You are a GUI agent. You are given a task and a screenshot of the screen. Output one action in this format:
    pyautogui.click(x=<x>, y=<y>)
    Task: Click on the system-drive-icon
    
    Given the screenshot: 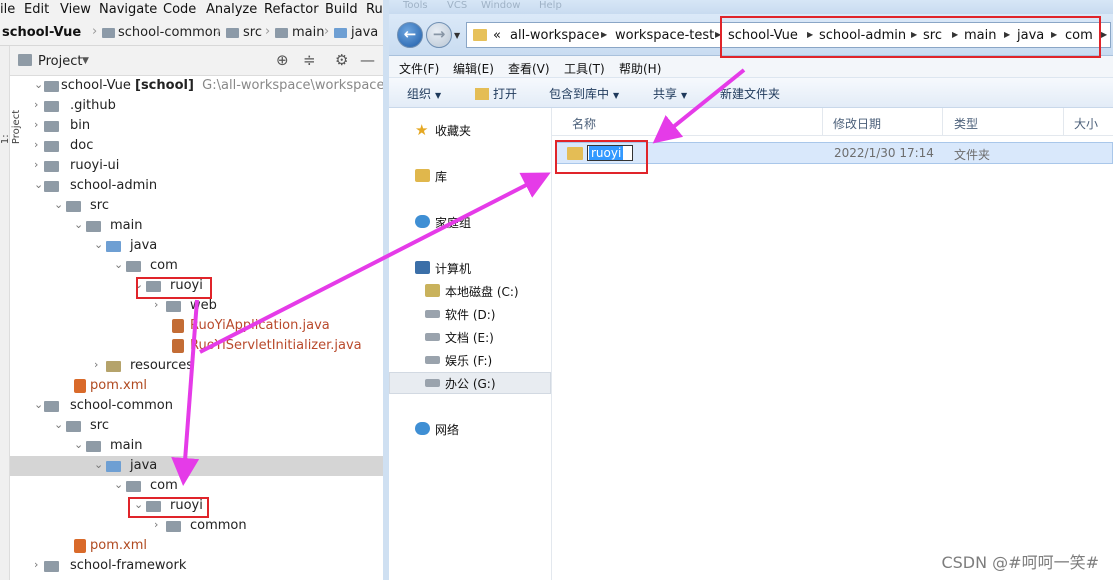 What is the action you would take?
    pyautogui.click(x=432, y=290)
    